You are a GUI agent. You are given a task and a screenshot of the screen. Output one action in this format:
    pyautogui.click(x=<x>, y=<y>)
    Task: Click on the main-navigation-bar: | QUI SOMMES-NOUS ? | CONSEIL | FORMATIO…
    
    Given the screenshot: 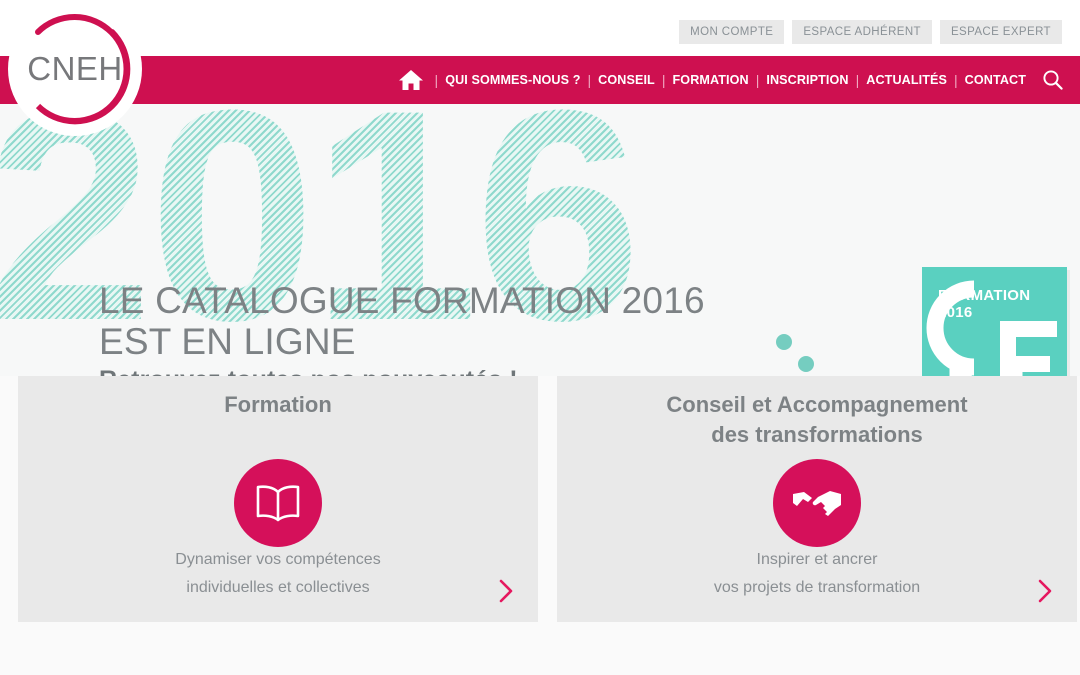 What is the action you would take?
    pyautogui.click(x=540, y=80)
    